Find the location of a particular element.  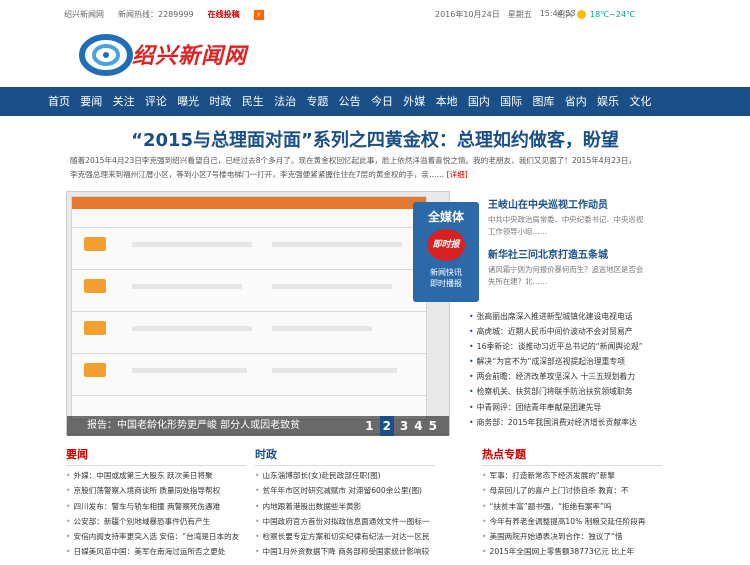

nav-item: 法治 is located at coordinates (285, 101).